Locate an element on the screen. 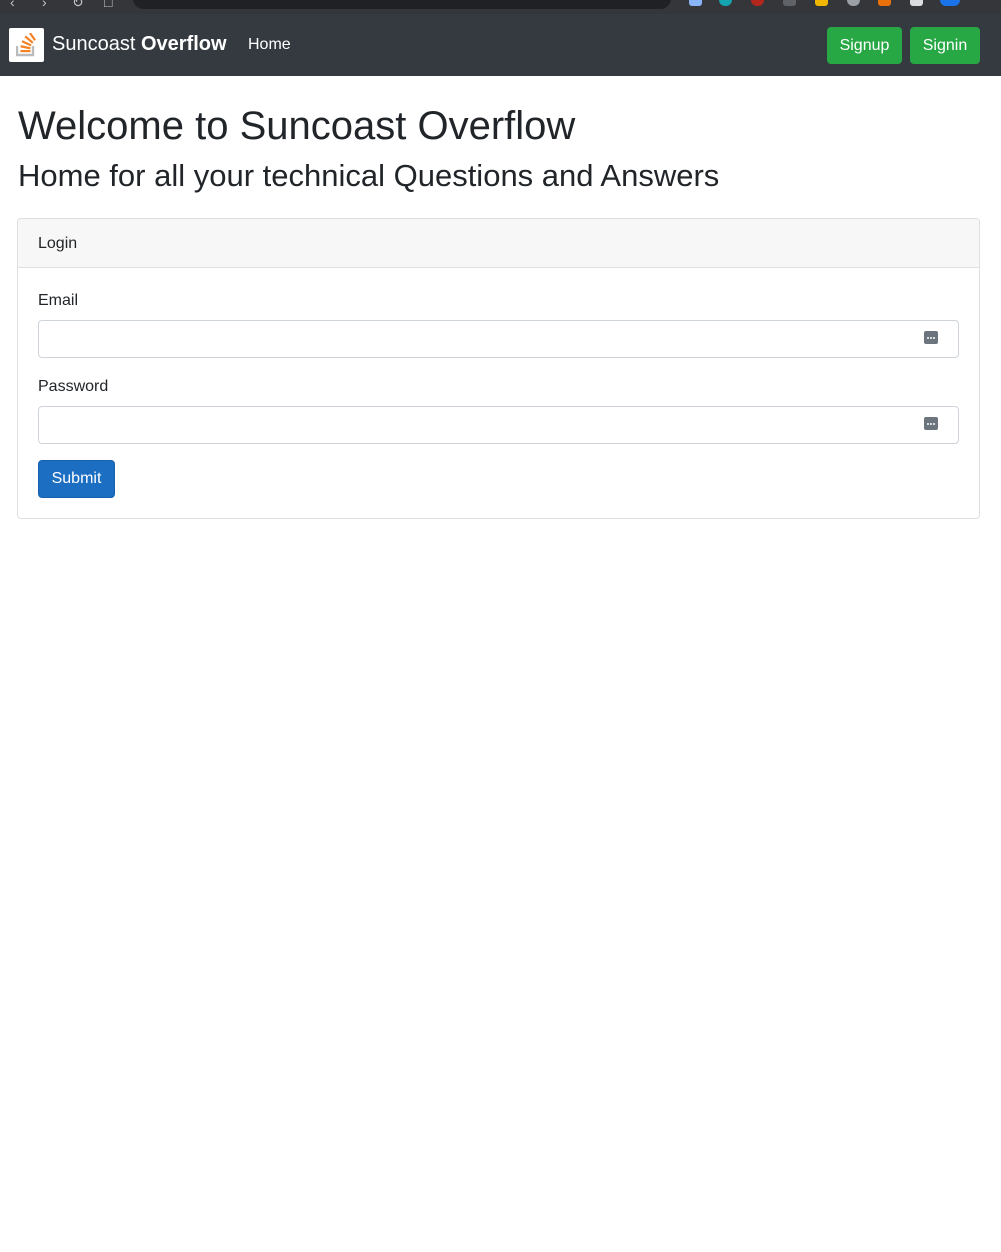 The image size is (1001, 1252). stack-overflow-logo-icon is located at coordinates (26, 45).